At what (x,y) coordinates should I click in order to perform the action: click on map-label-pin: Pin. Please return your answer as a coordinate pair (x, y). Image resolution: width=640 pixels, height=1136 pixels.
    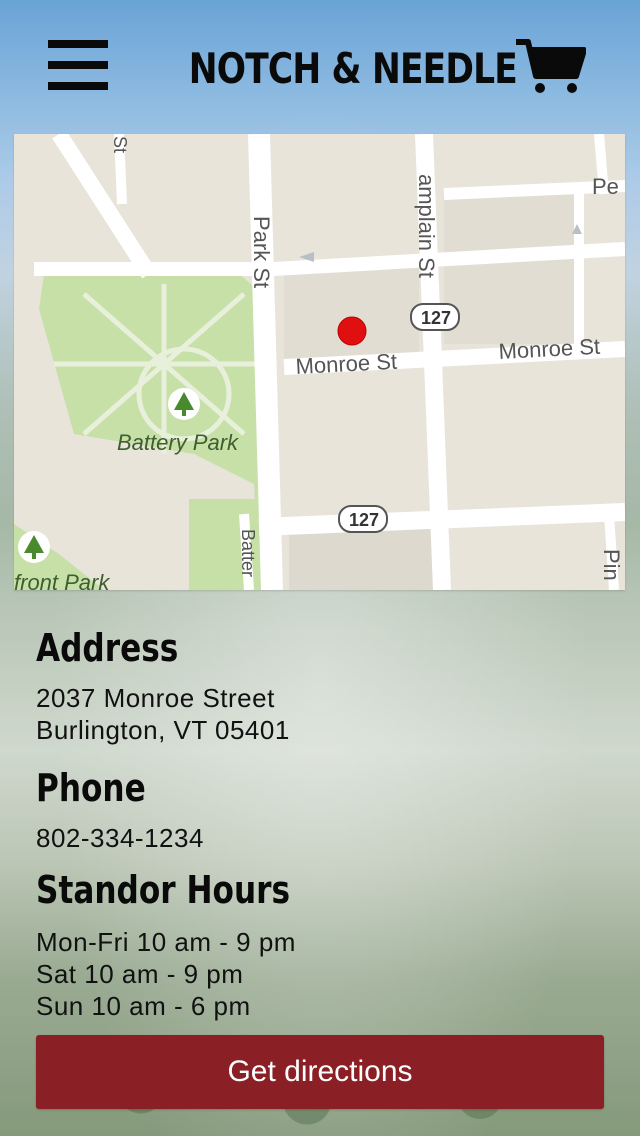
    Looking at the image, I should click on (611, 565).